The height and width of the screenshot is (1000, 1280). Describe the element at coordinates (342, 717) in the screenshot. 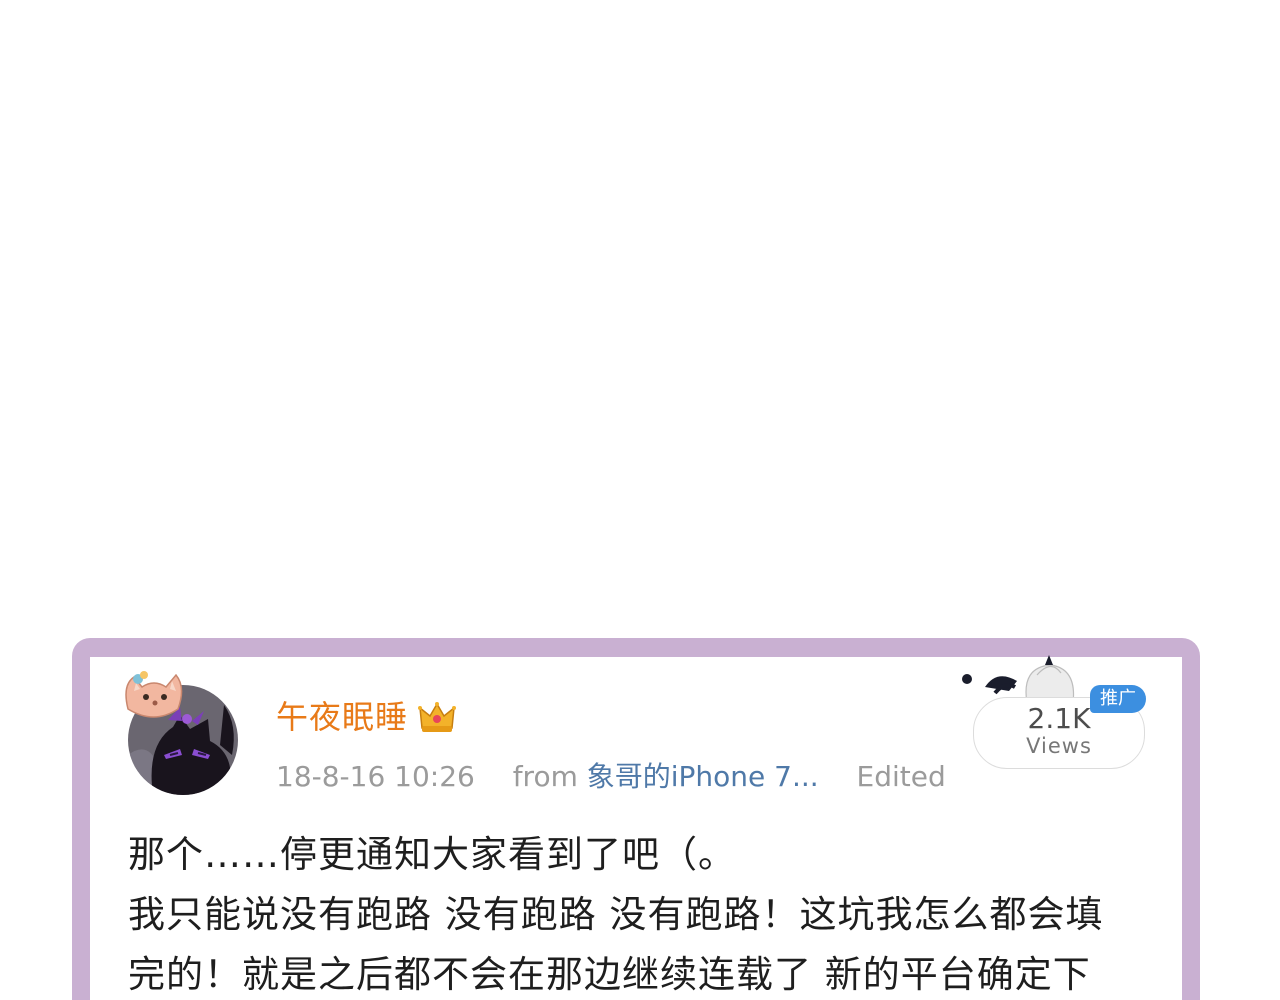

I see `author-name: 午夜眠睡` at that location.